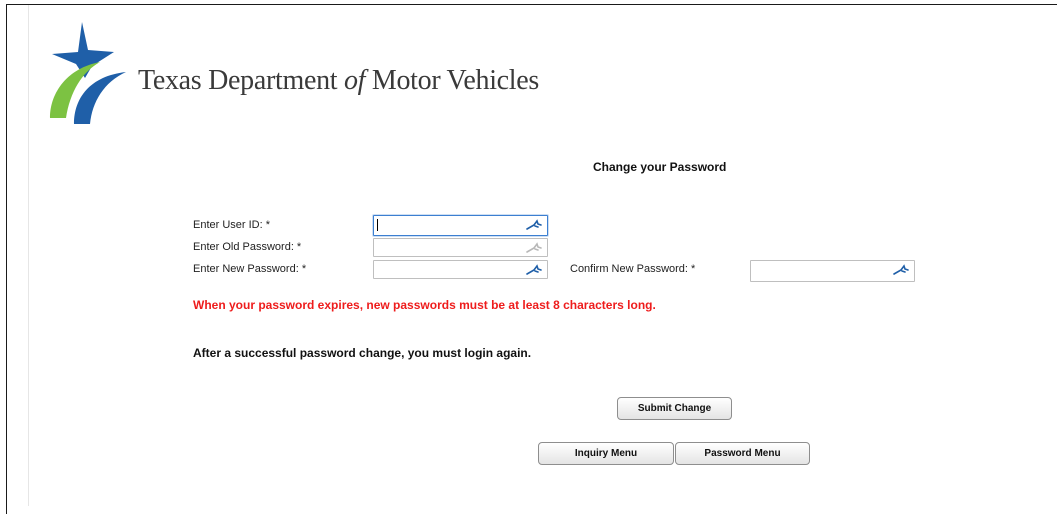 This screenshot has height=514, width=1057. What do you see at coordinates (88, 73) in the screenshot?
I see `txdmv-logo-icon` at bounding box center [88, 73].